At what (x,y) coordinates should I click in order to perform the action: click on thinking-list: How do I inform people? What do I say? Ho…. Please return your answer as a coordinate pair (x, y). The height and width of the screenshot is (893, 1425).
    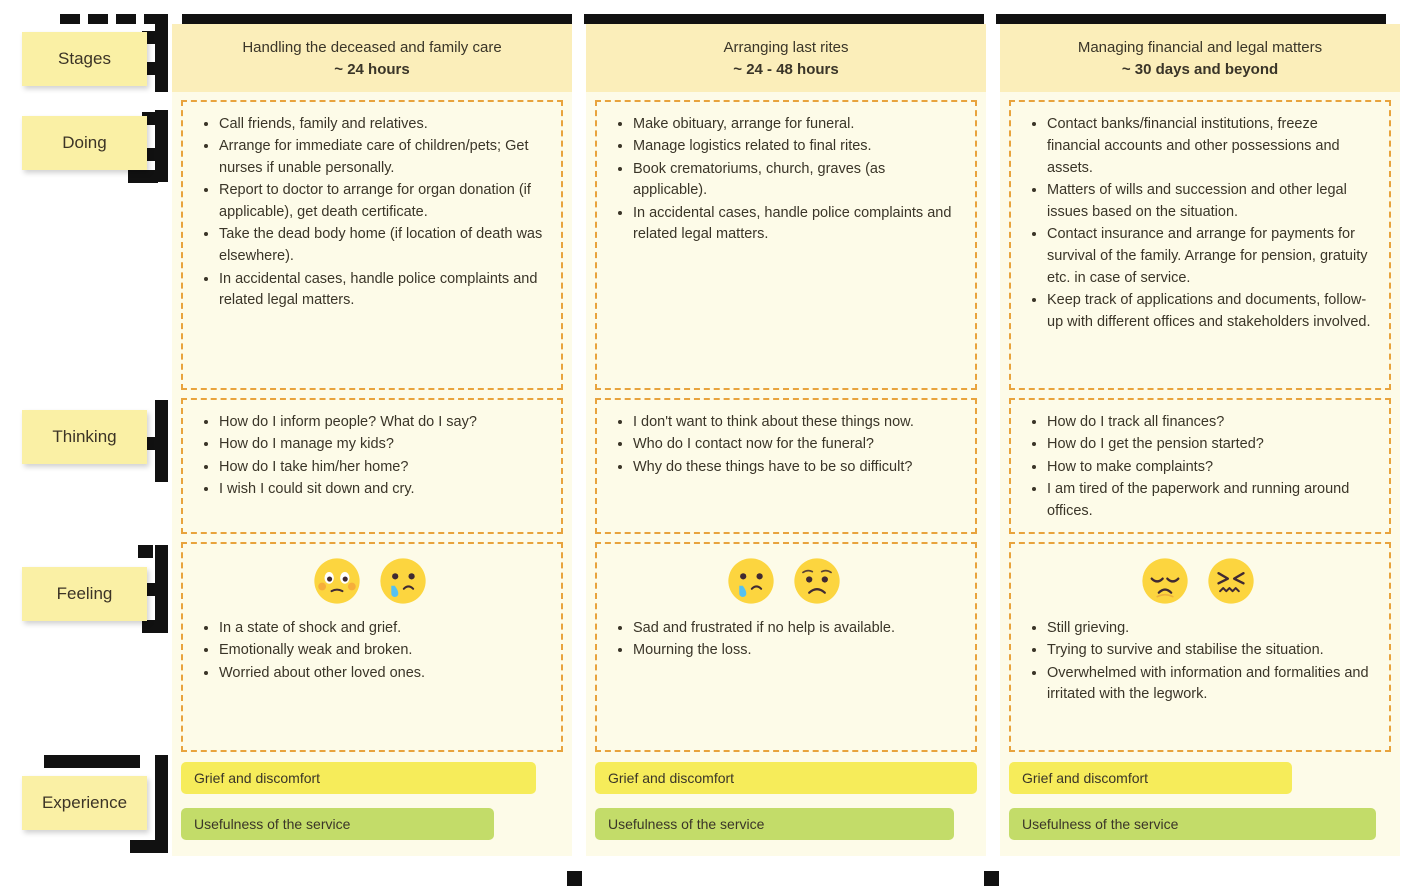
    Looking at the image, I should click on (370, 456).